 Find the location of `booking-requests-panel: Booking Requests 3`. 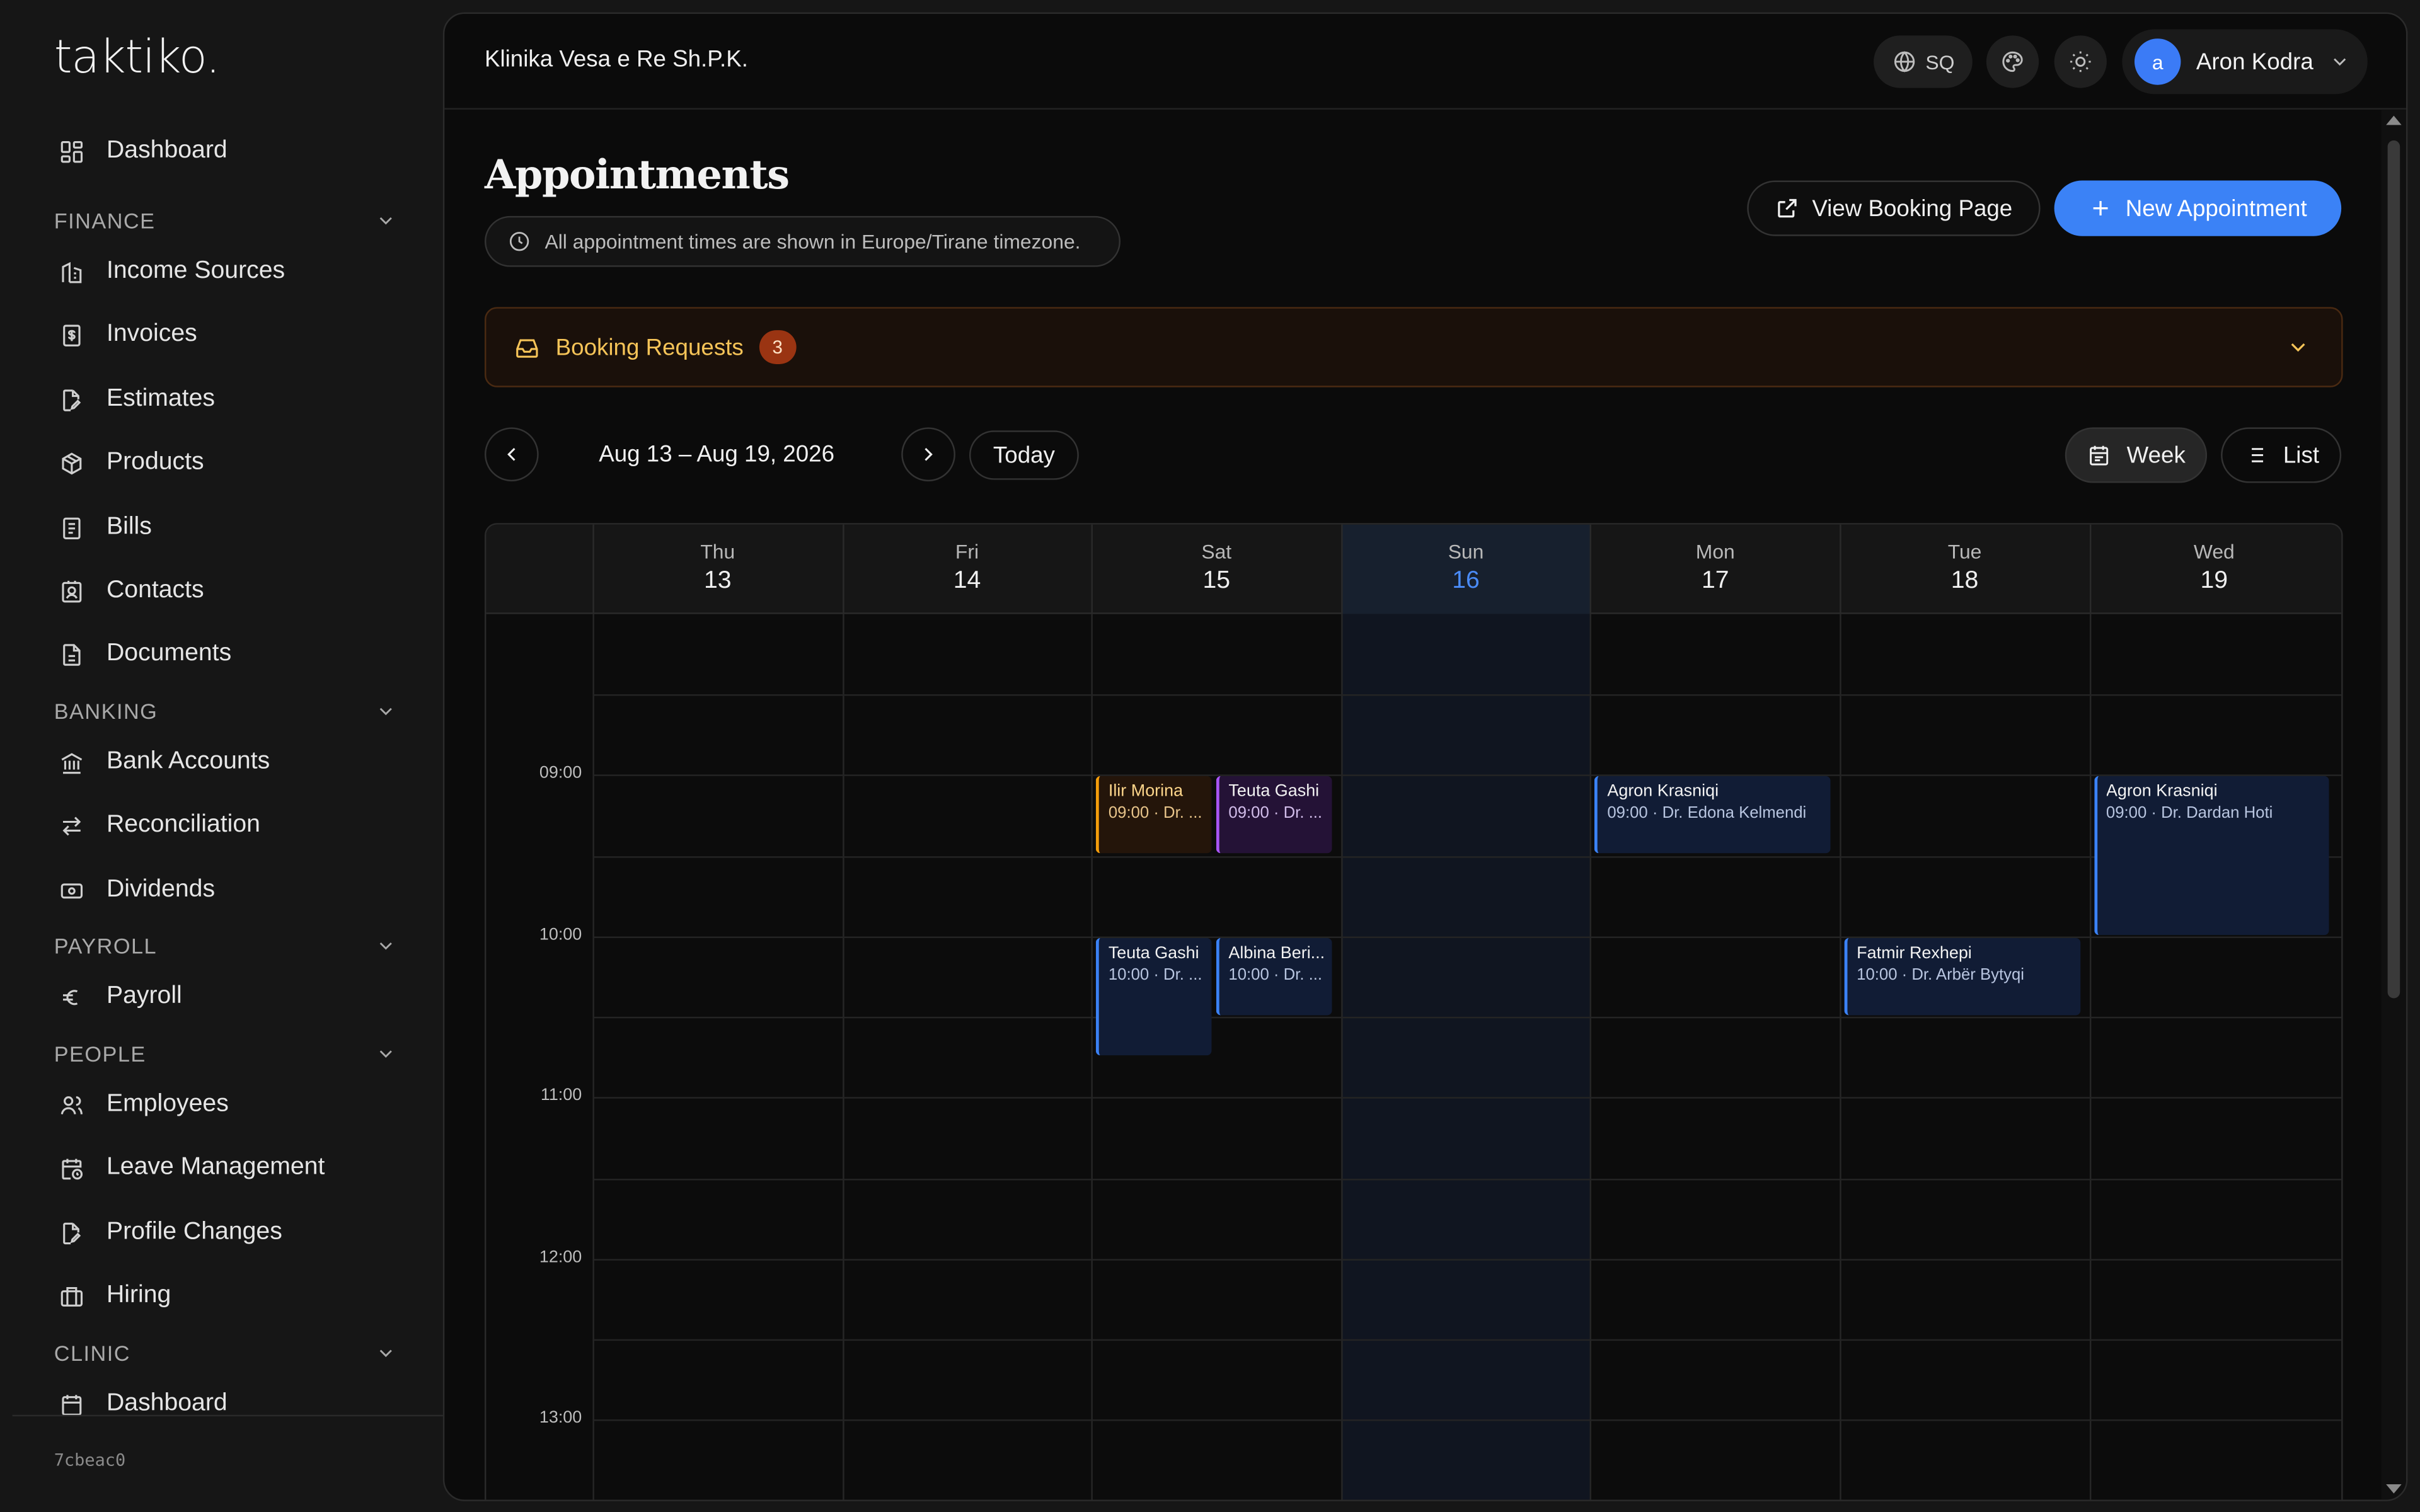

booking-requests-panel: Booking Requests 3 is located at coordinates (1414, 347).